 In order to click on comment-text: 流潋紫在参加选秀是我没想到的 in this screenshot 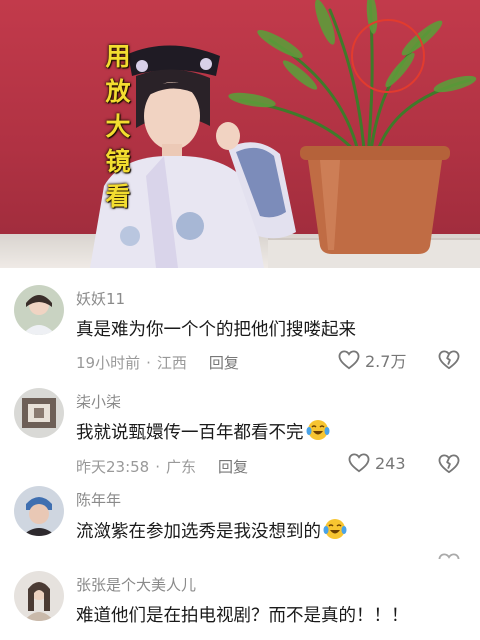, I will do `click(211, 530)`.